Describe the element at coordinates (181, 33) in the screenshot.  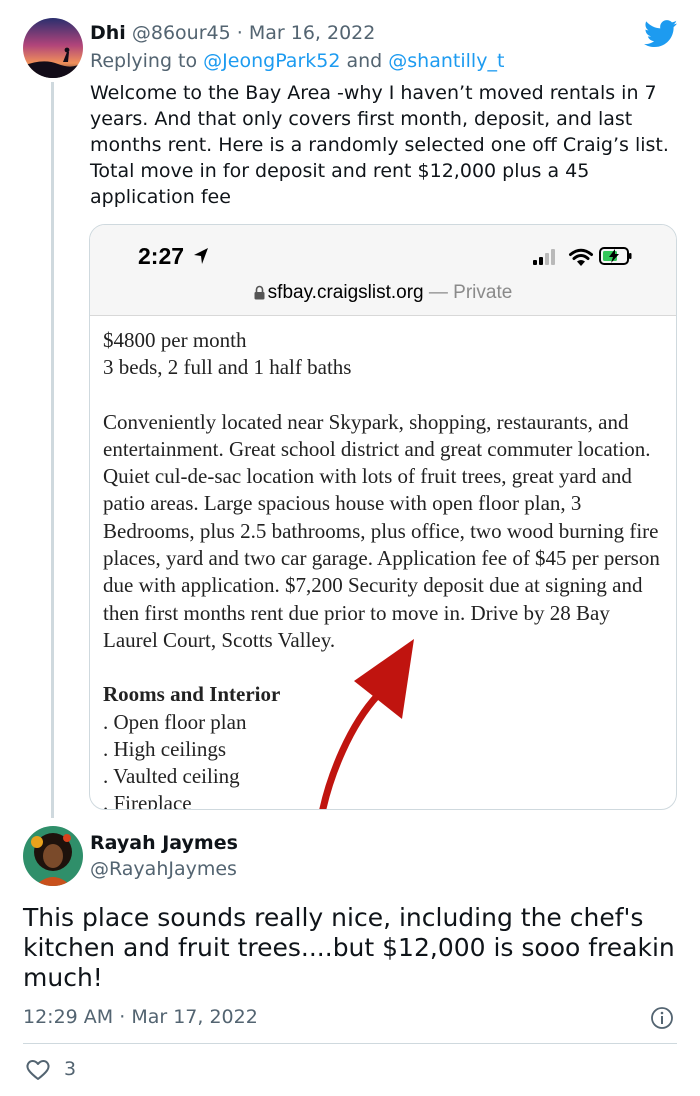
I see `tweet1-handle: @86our45` at that location.